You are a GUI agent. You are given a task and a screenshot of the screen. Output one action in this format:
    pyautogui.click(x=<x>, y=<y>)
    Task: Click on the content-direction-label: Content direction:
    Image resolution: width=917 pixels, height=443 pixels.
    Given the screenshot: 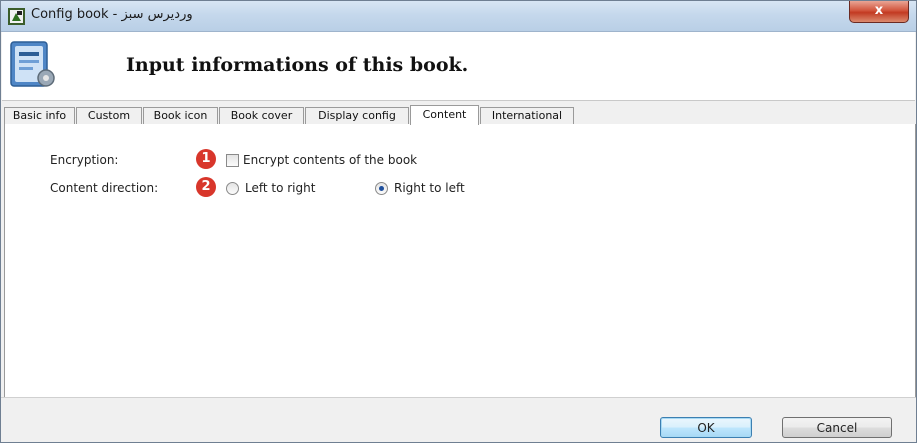 What is the action you would take?
    pyautogui.click(x=104, y=188)
    